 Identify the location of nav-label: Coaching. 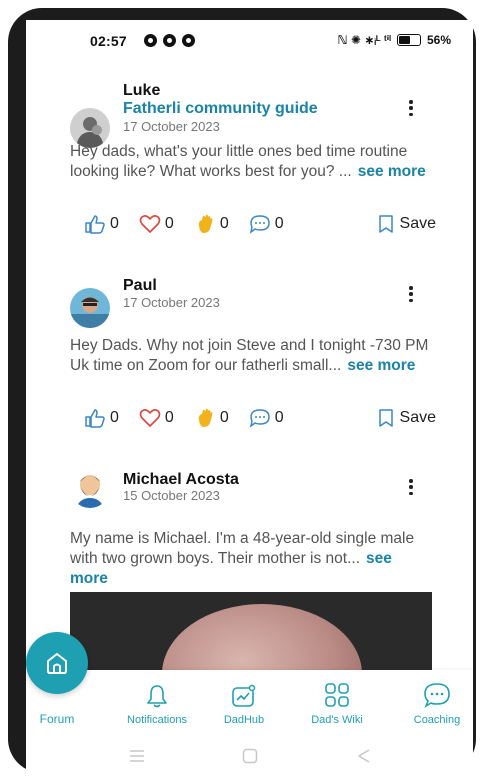
(437, 720).